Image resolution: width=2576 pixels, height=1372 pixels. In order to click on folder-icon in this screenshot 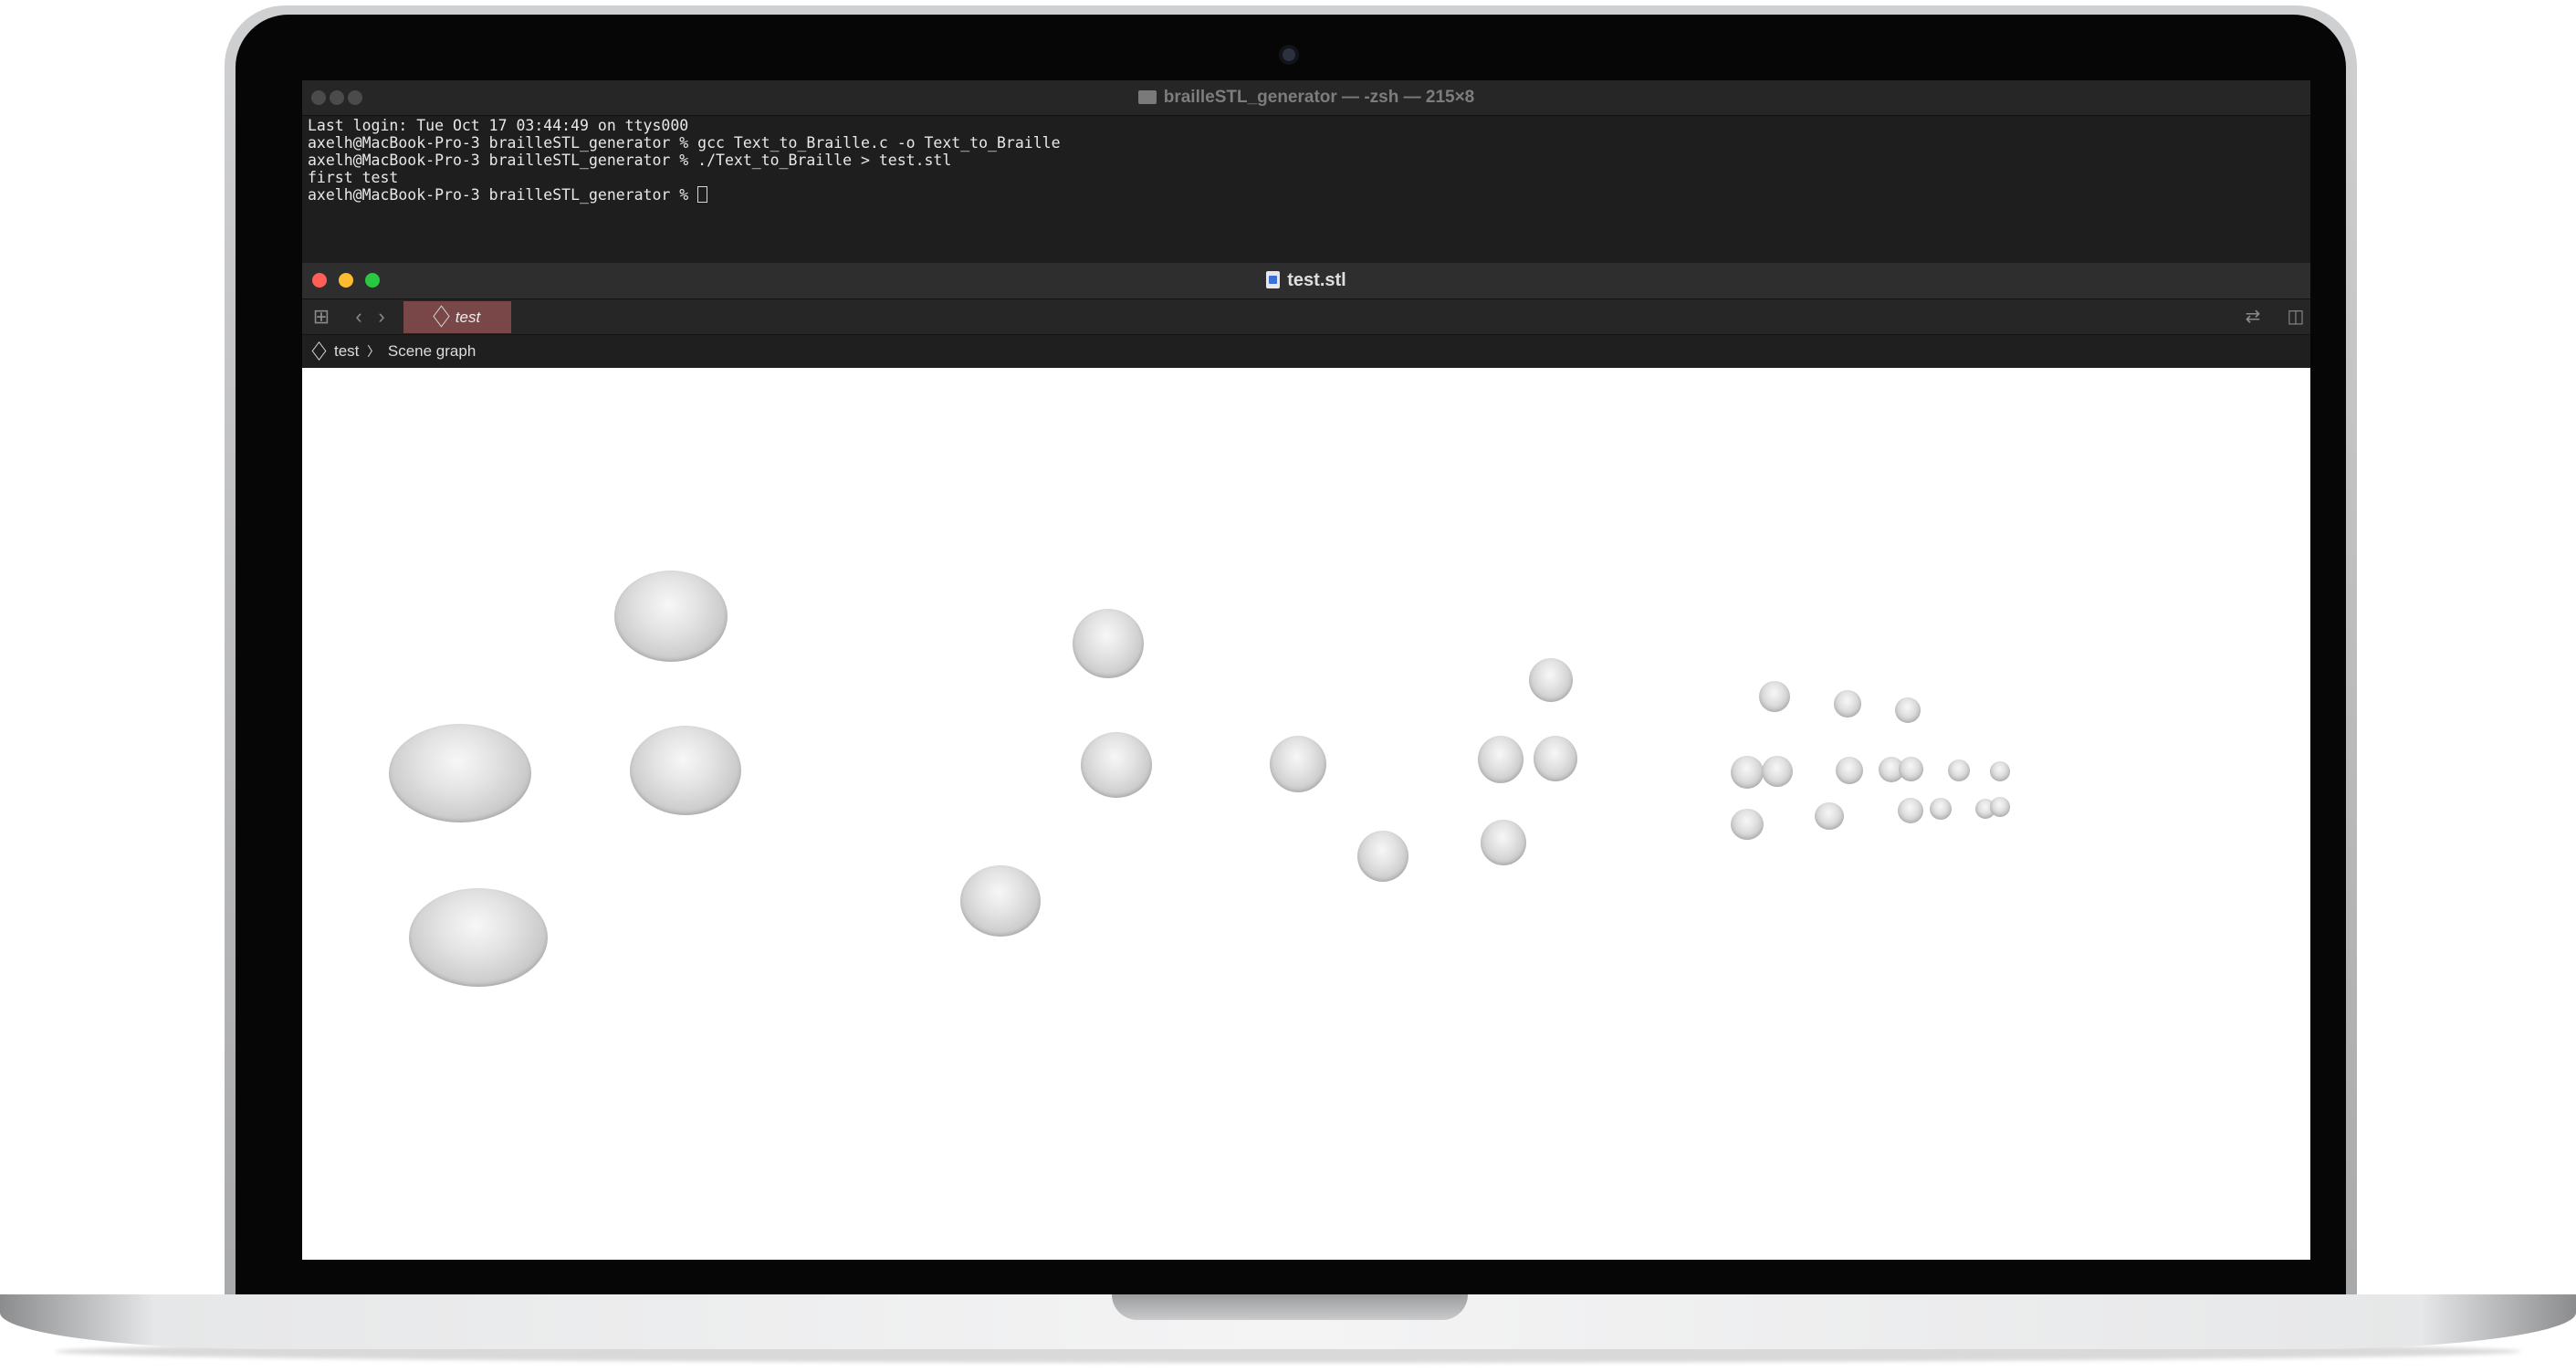, I will do `click(1147, 97)`.